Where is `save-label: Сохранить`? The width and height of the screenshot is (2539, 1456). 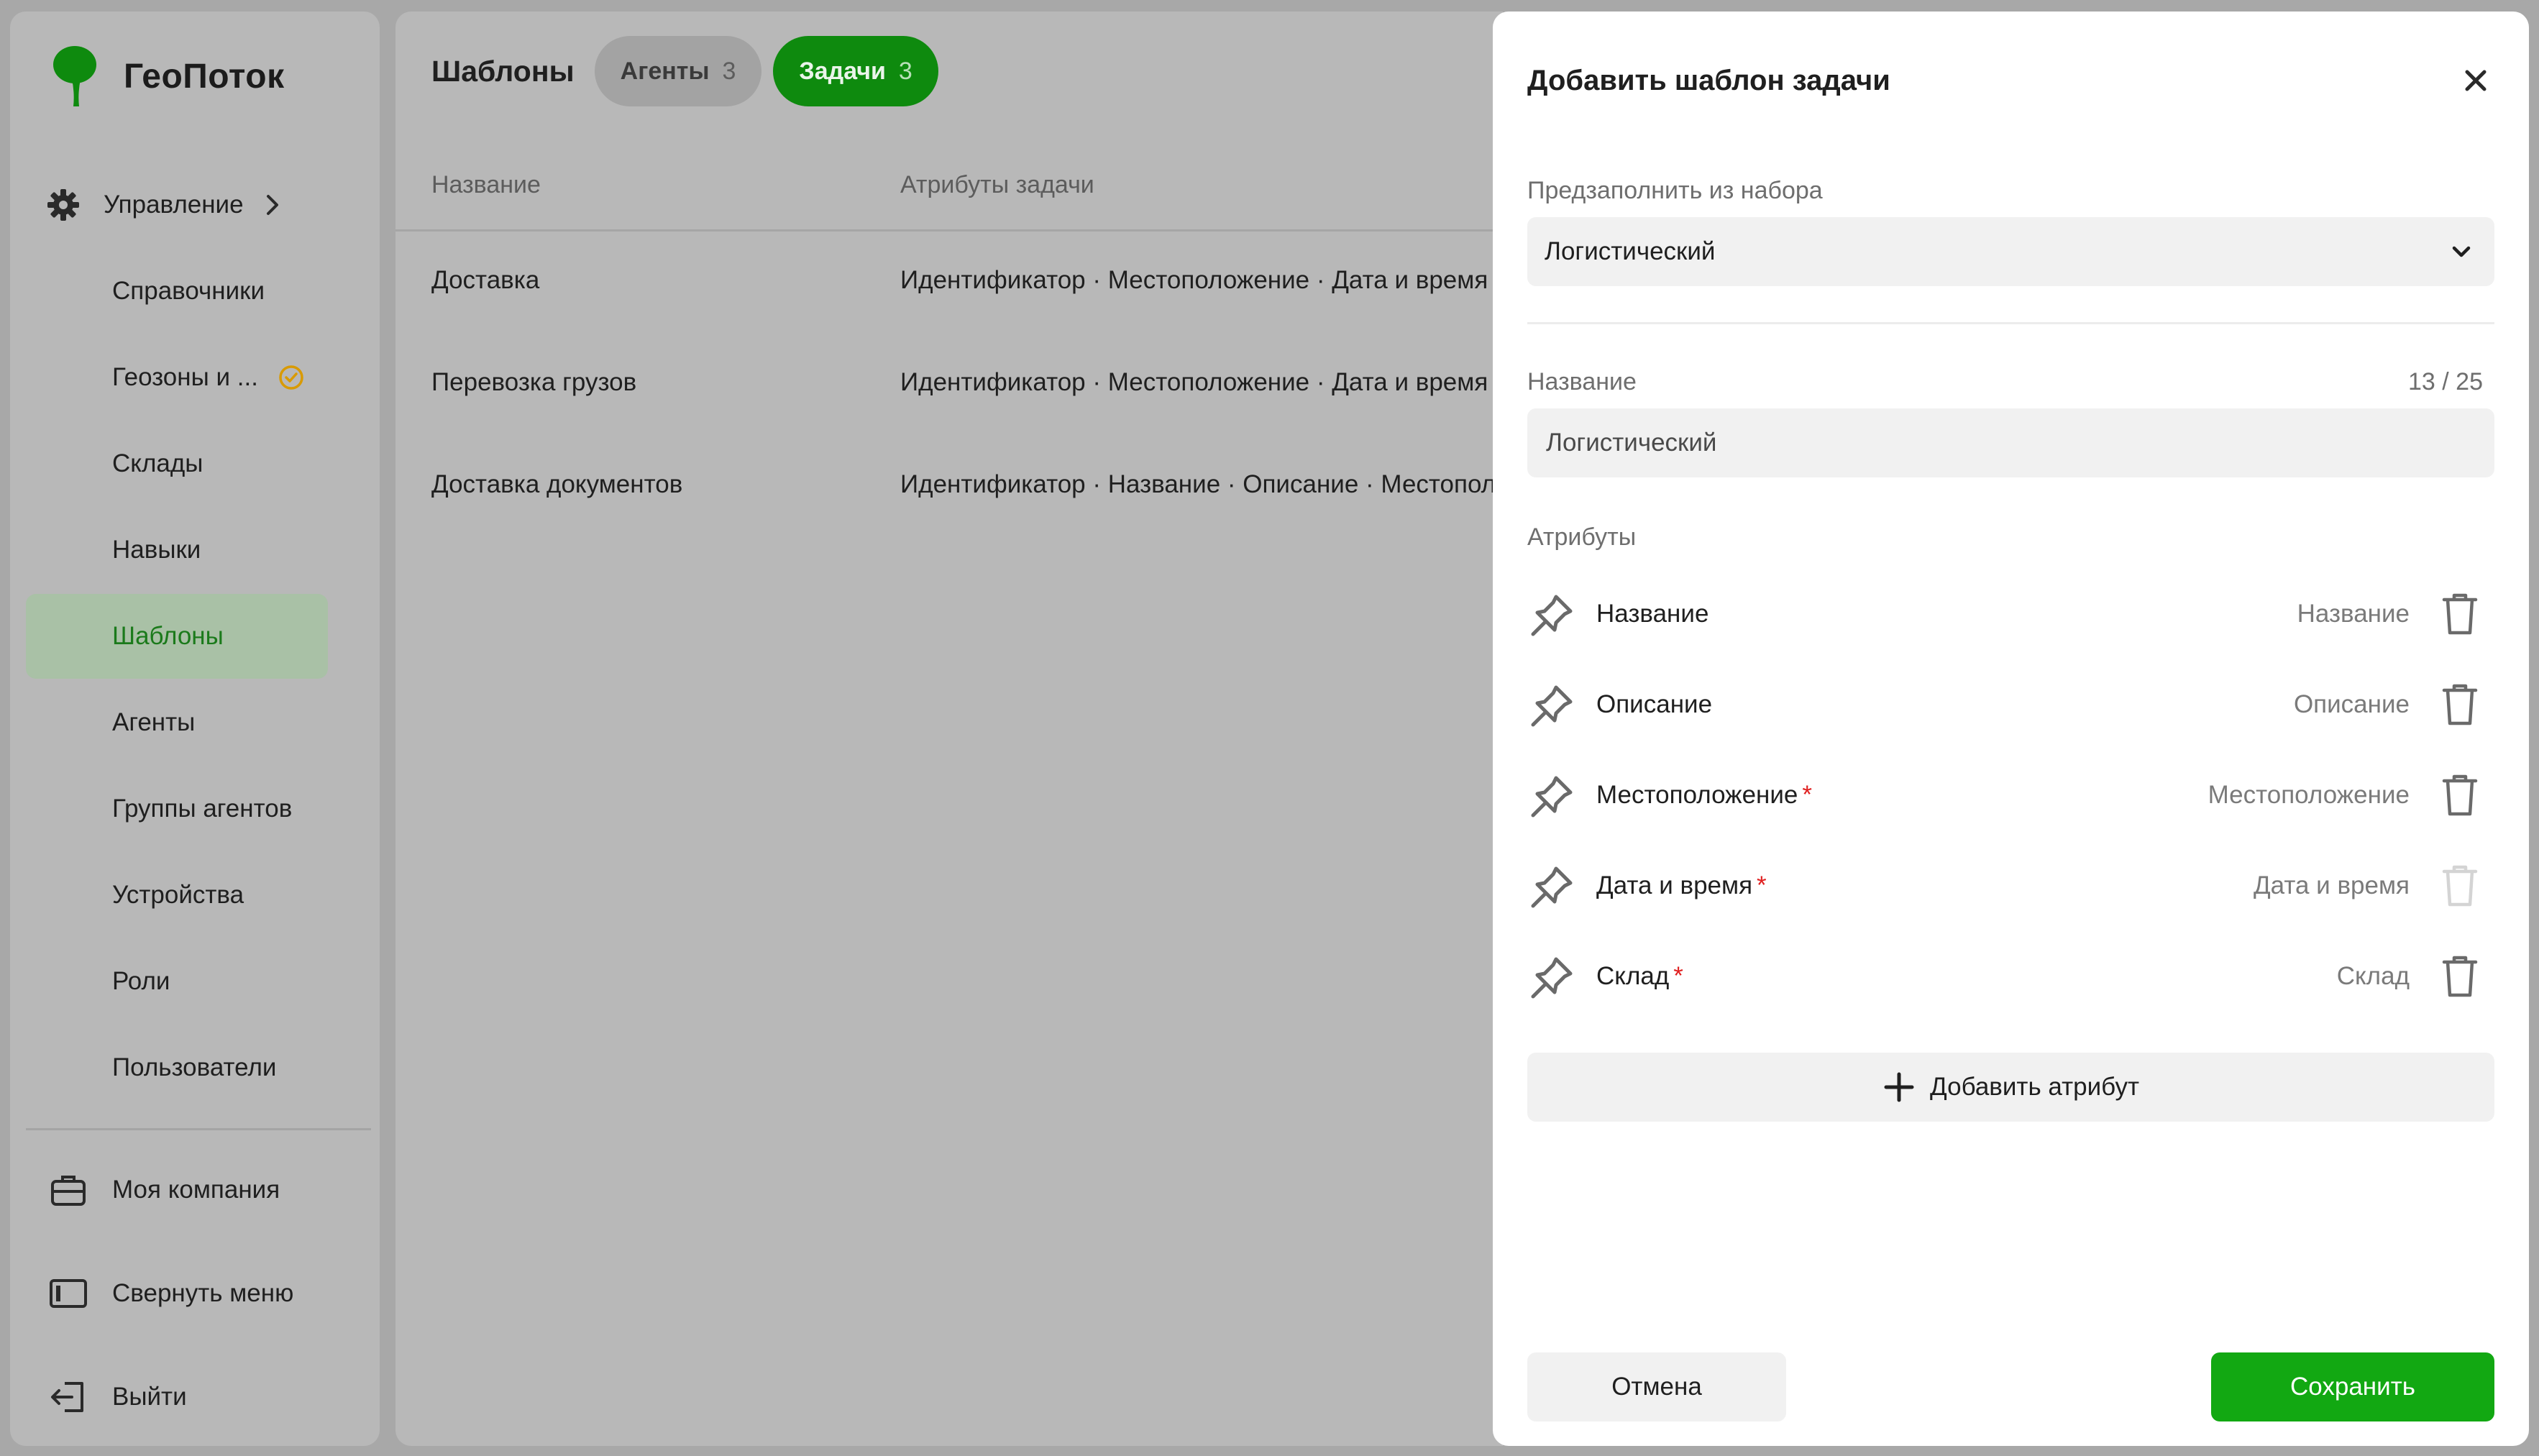
save-label: Сохранить is located at coordinates (2352, 1387).